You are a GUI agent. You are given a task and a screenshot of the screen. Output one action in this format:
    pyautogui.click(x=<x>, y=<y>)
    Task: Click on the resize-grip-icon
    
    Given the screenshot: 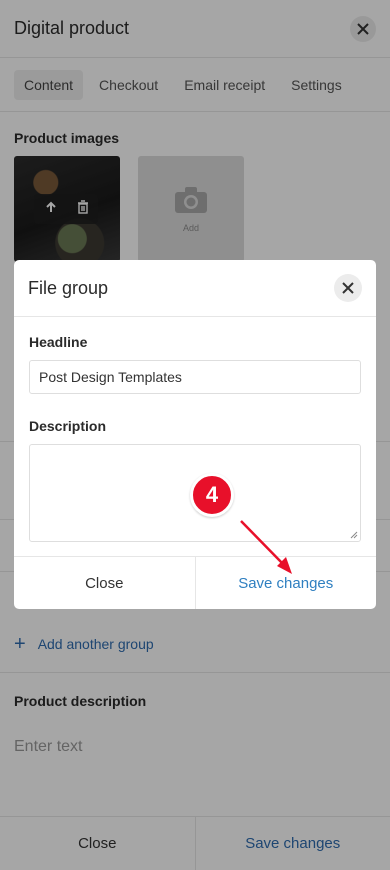 What is the action you would take?
    pyautogui.click(x=354, y=535)
    